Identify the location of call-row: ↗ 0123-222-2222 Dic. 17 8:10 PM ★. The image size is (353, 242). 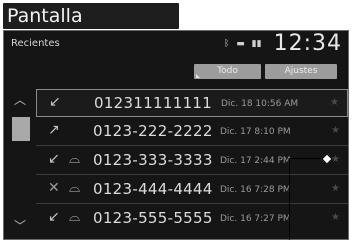
(192, 132).